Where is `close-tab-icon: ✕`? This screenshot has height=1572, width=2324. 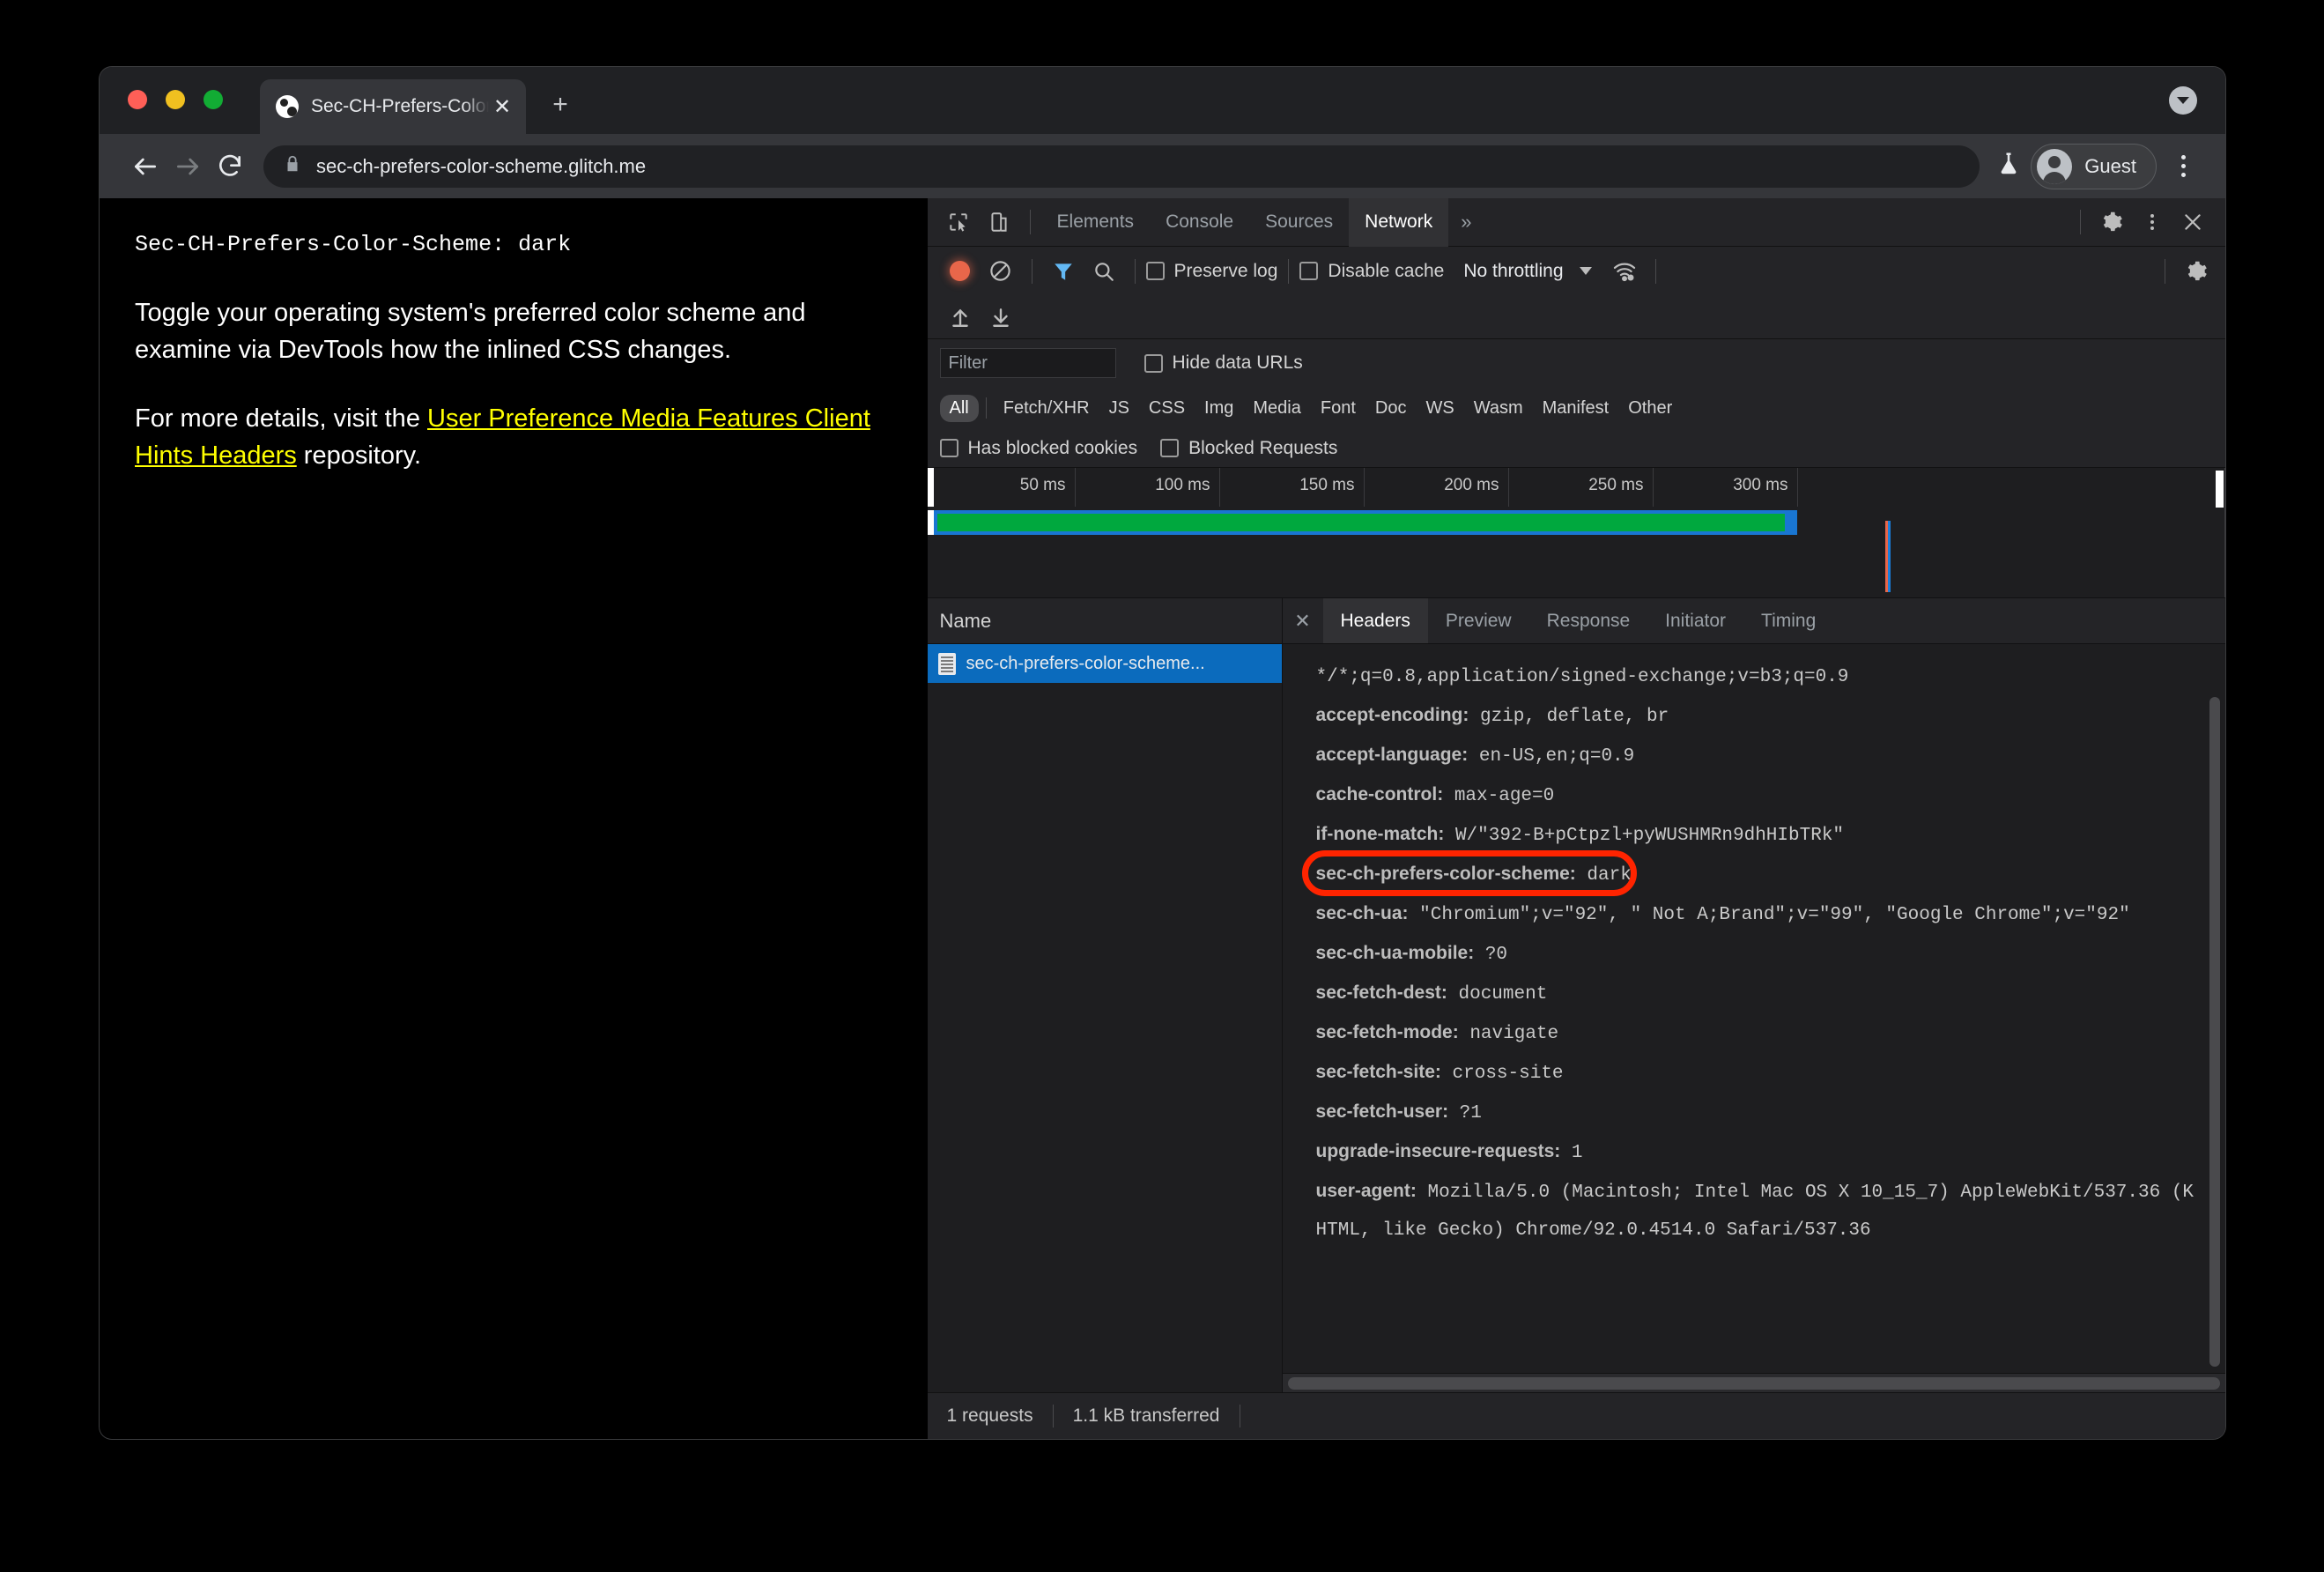
close-tab-icon: ✕ is located at coordinates (502, 107).